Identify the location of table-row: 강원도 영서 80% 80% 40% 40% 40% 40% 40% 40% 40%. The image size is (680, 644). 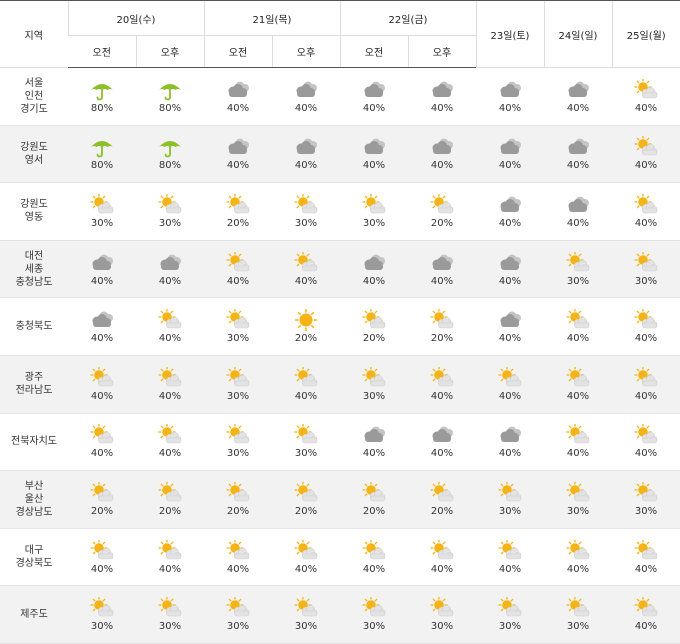
(340, 154).